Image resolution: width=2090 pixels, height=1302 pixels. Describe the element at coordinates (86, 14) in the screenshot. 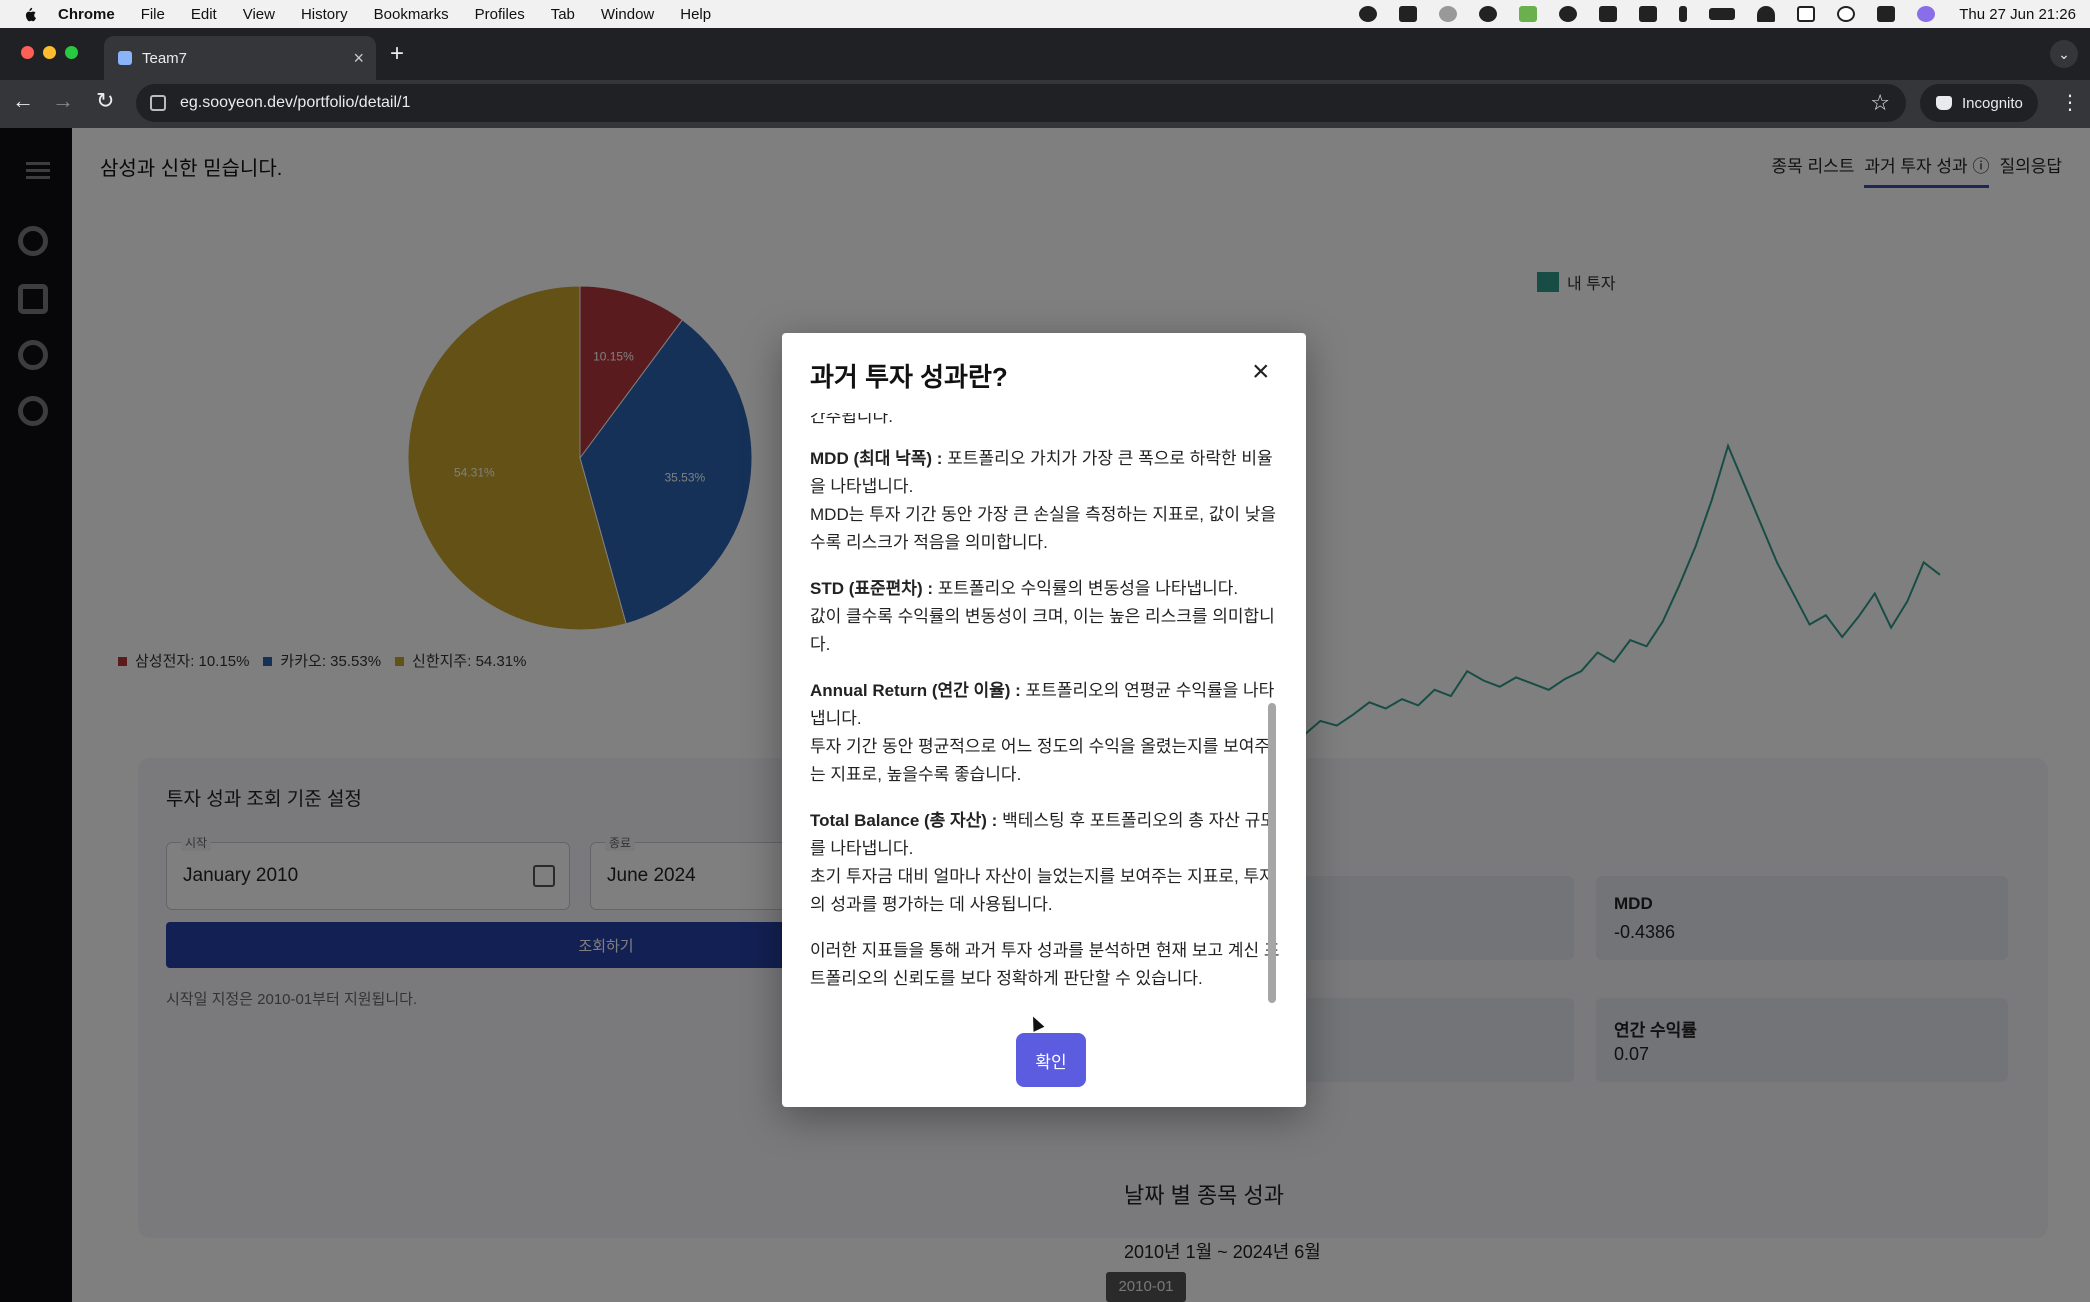

I see `menu-app-name: Chrome` at that location.